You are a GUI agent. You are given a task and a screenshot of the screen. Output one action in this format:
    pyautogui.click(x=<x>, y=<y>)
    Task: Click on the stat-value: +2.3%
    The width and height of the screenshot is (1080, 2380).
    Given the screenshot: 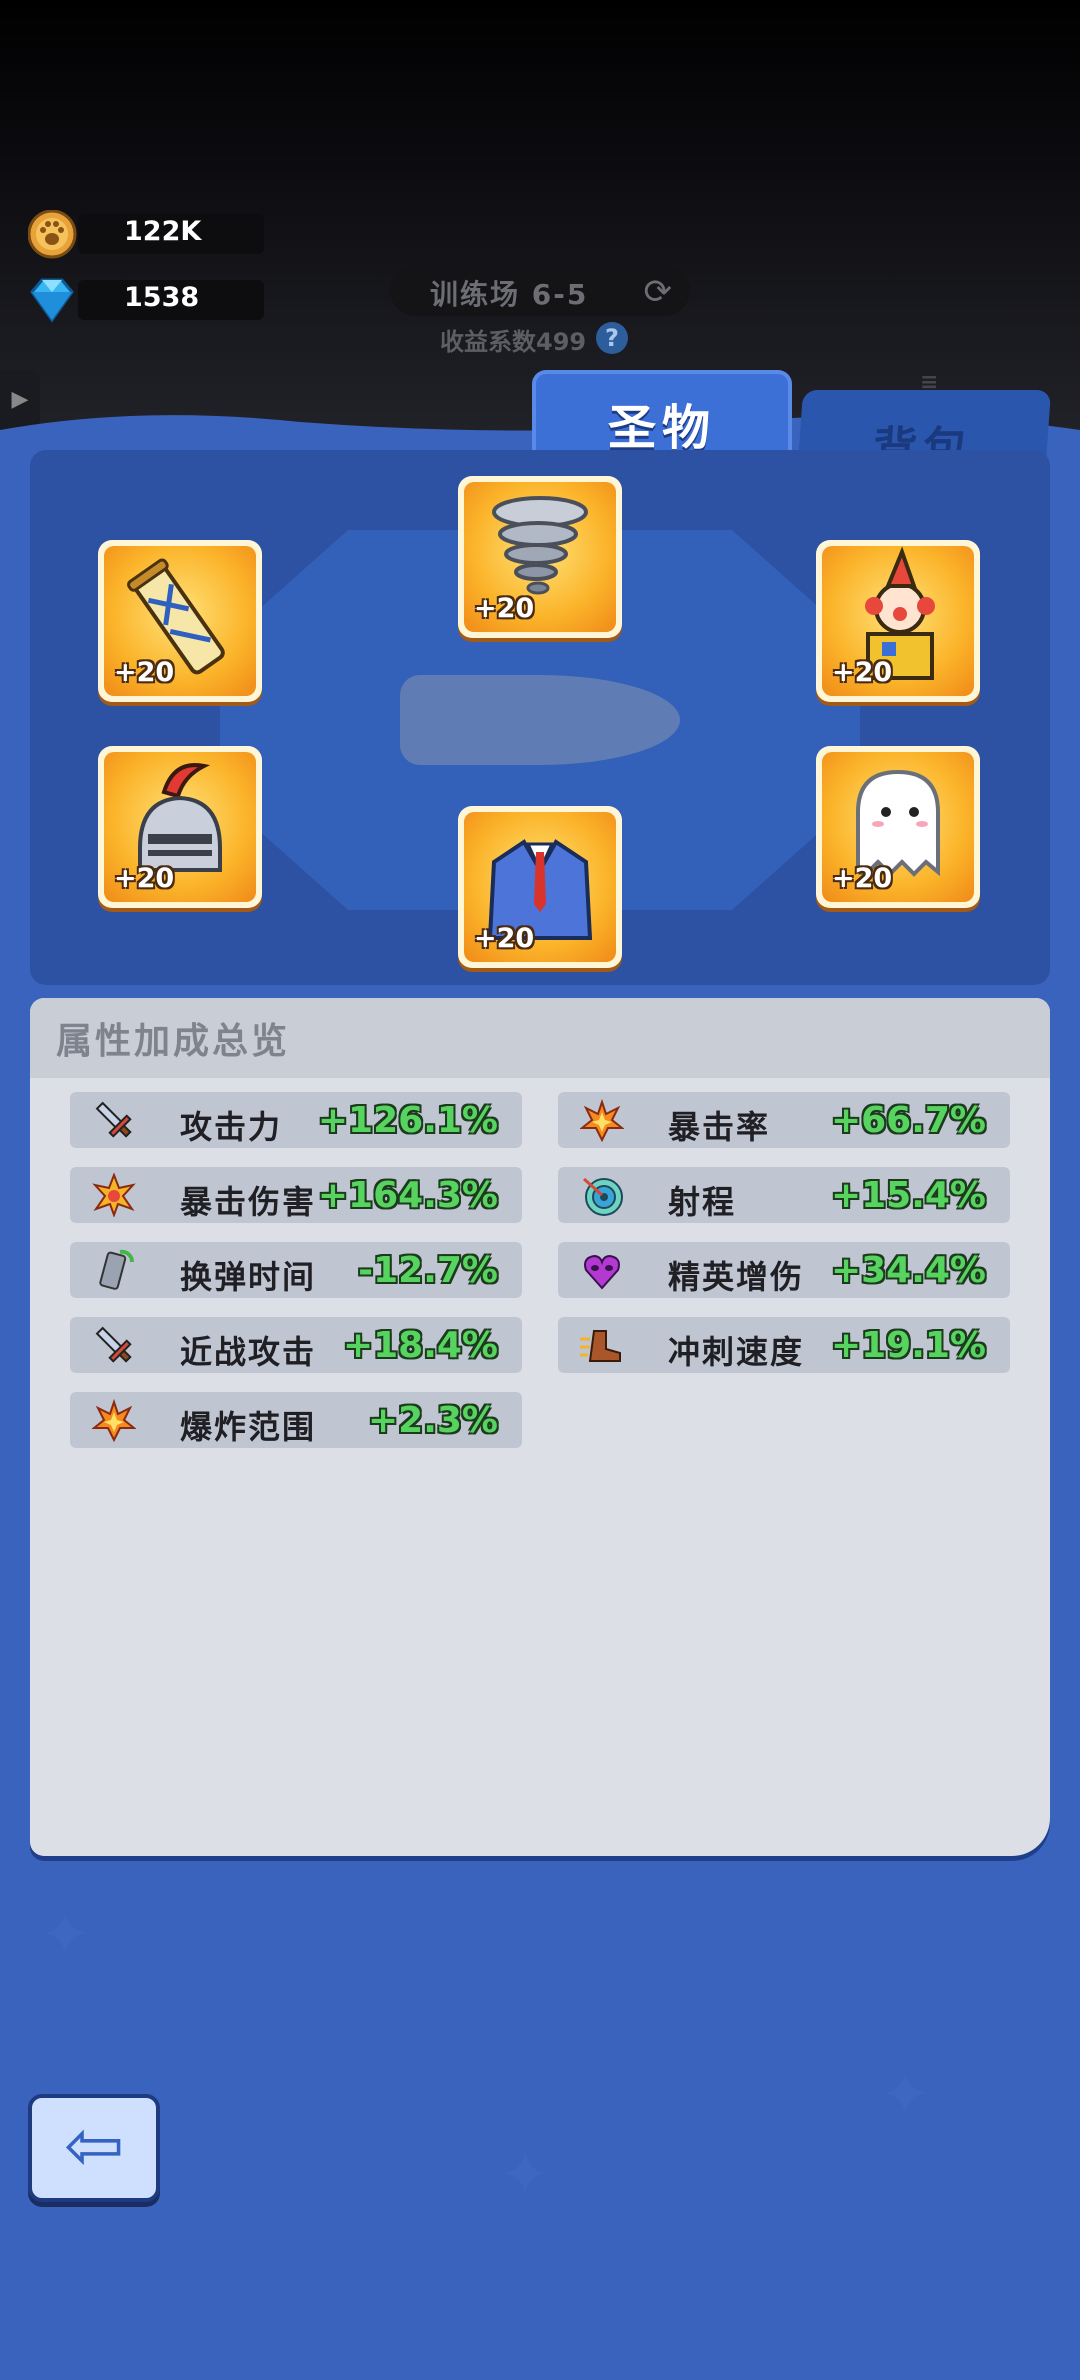 What is the action you would take?
    pyautogui.click(x=432, y=1420)
    